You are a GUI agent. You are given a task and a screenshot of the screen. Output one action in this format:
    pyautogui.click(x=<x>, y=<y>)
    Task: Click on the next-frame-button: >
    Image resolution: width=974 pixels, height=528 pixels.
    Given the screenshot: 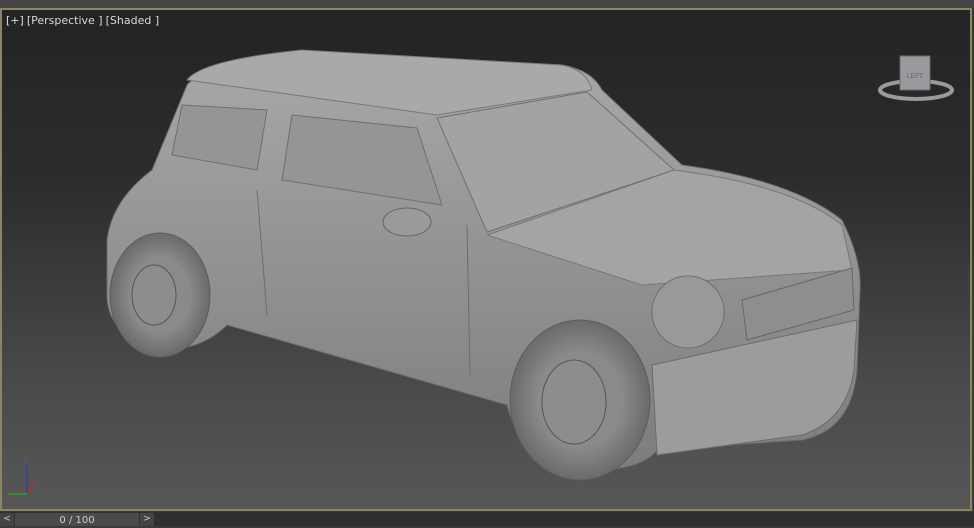 What is the action you would take?
    pyautogui.click(x=147, y=519)
    